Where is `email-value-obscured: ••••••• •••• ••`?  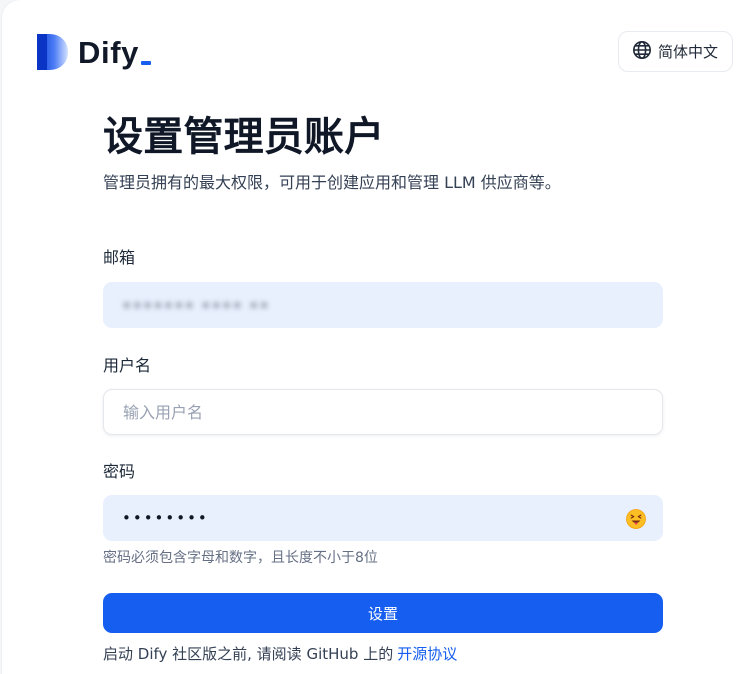
email-value-obscured: ••••••• •••• •• is located at coordinates (196, 305).